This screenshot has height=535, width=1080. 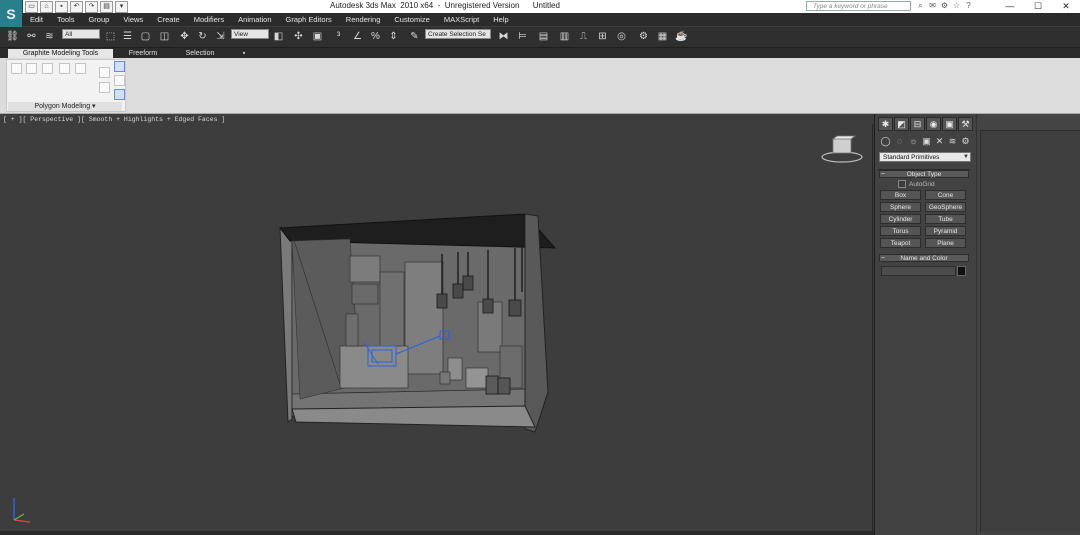 What do you see at coordinates (66, 19) in the screenshot?
I see `menu-tools: Tools` at bounding box center [66, 19].